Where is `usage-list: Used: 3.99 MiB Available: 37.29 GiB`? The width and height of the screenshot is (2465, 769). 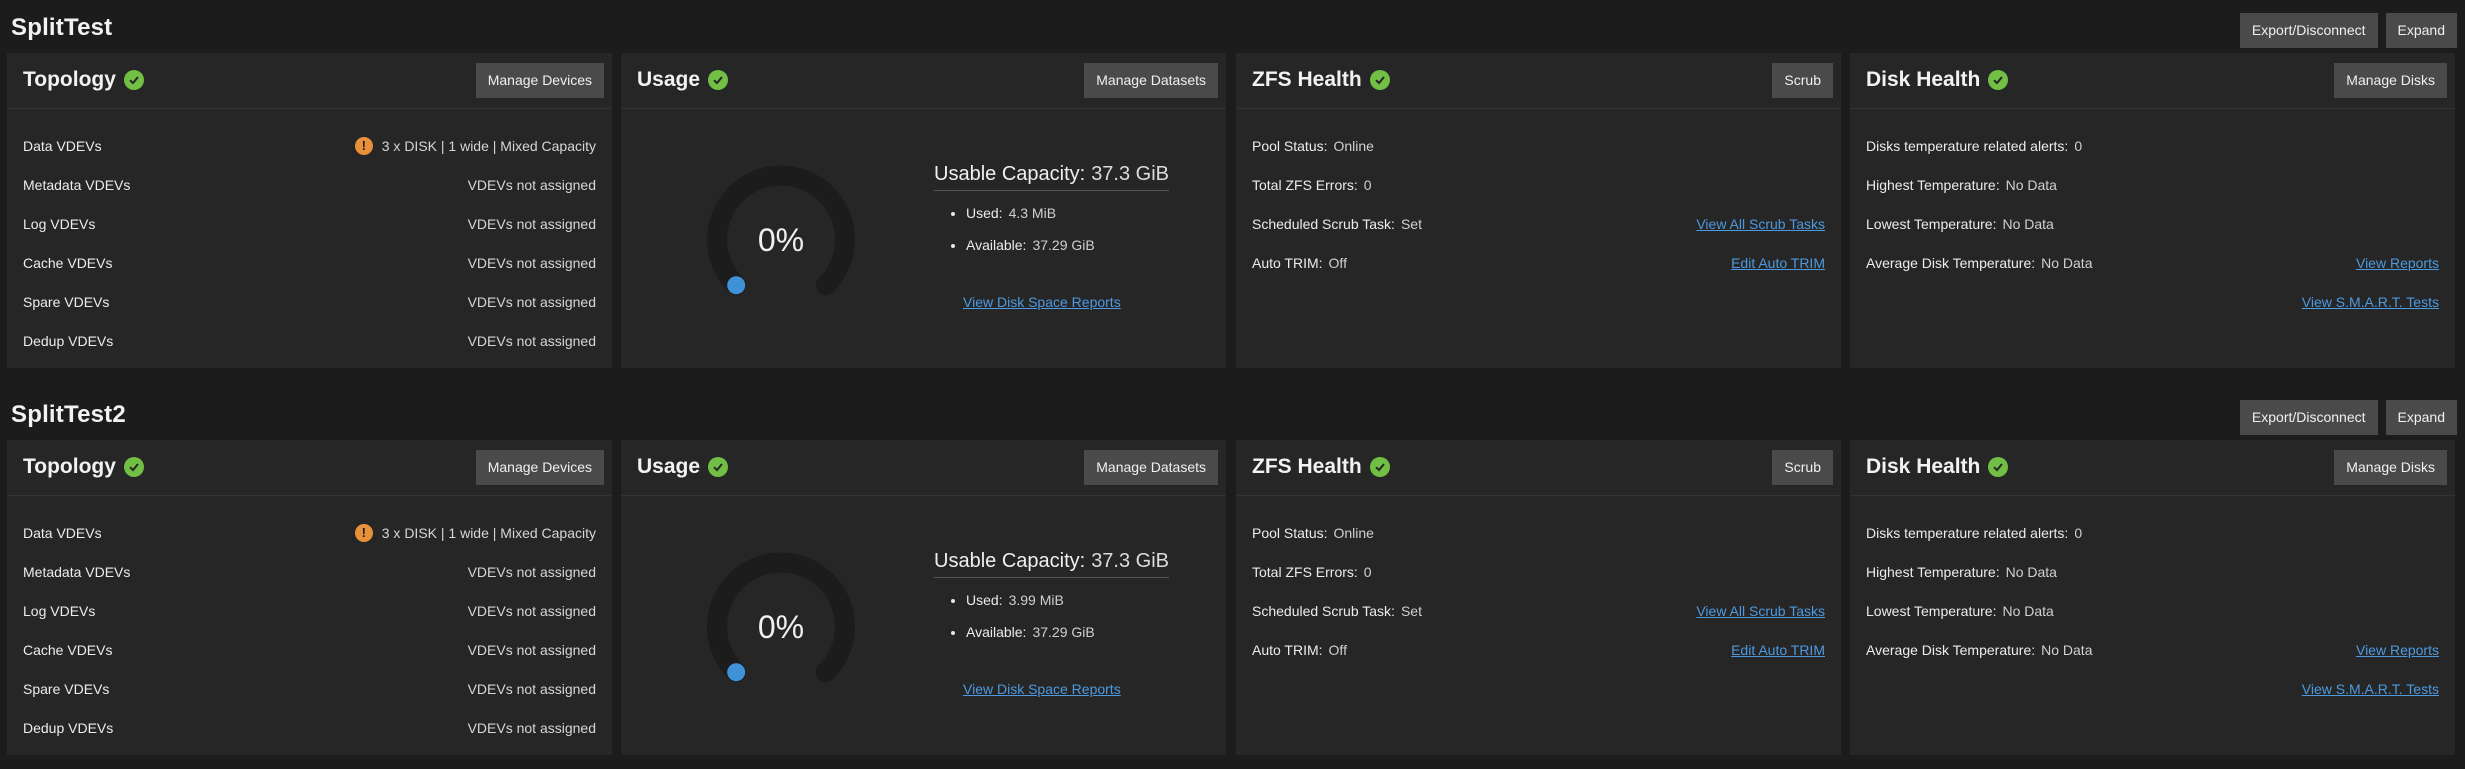 usage-list: Used: 3.99 MiB Available: 37.29 GiB is located at coordinates (1051, 616).